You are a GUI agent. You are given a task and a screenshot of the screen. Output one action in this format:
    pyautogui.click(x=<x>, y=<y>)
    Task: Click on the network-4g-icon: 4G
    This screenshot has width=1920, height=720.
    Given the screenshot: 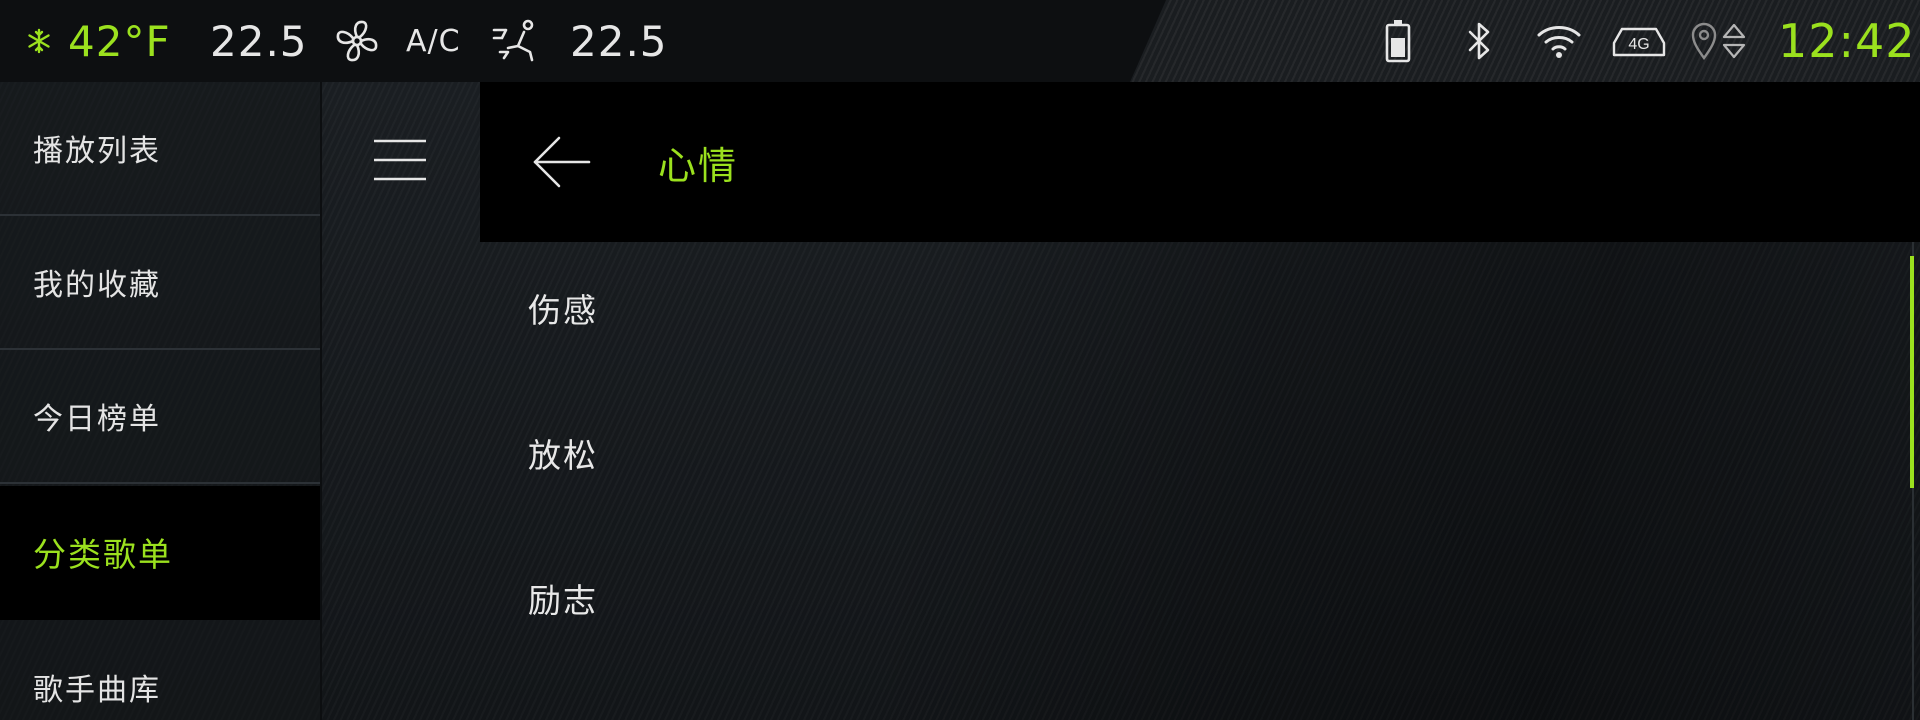 What is the action you would take?
    pyautogui.click(x=1639, y=41)
    